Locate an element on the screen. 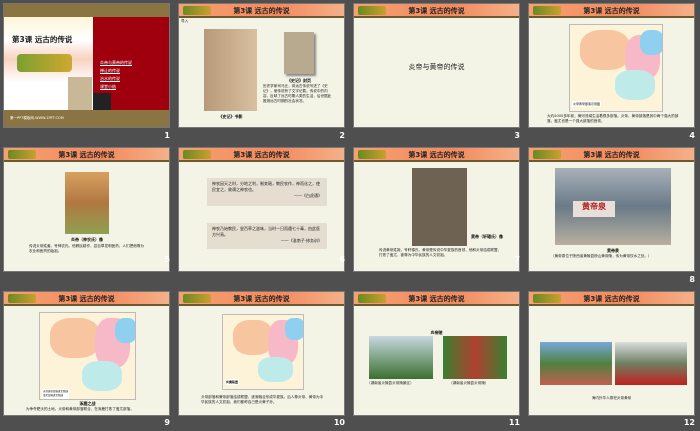 The width and height of the screenshot is (700, 431). book-image is located at coordinates (230, 70).